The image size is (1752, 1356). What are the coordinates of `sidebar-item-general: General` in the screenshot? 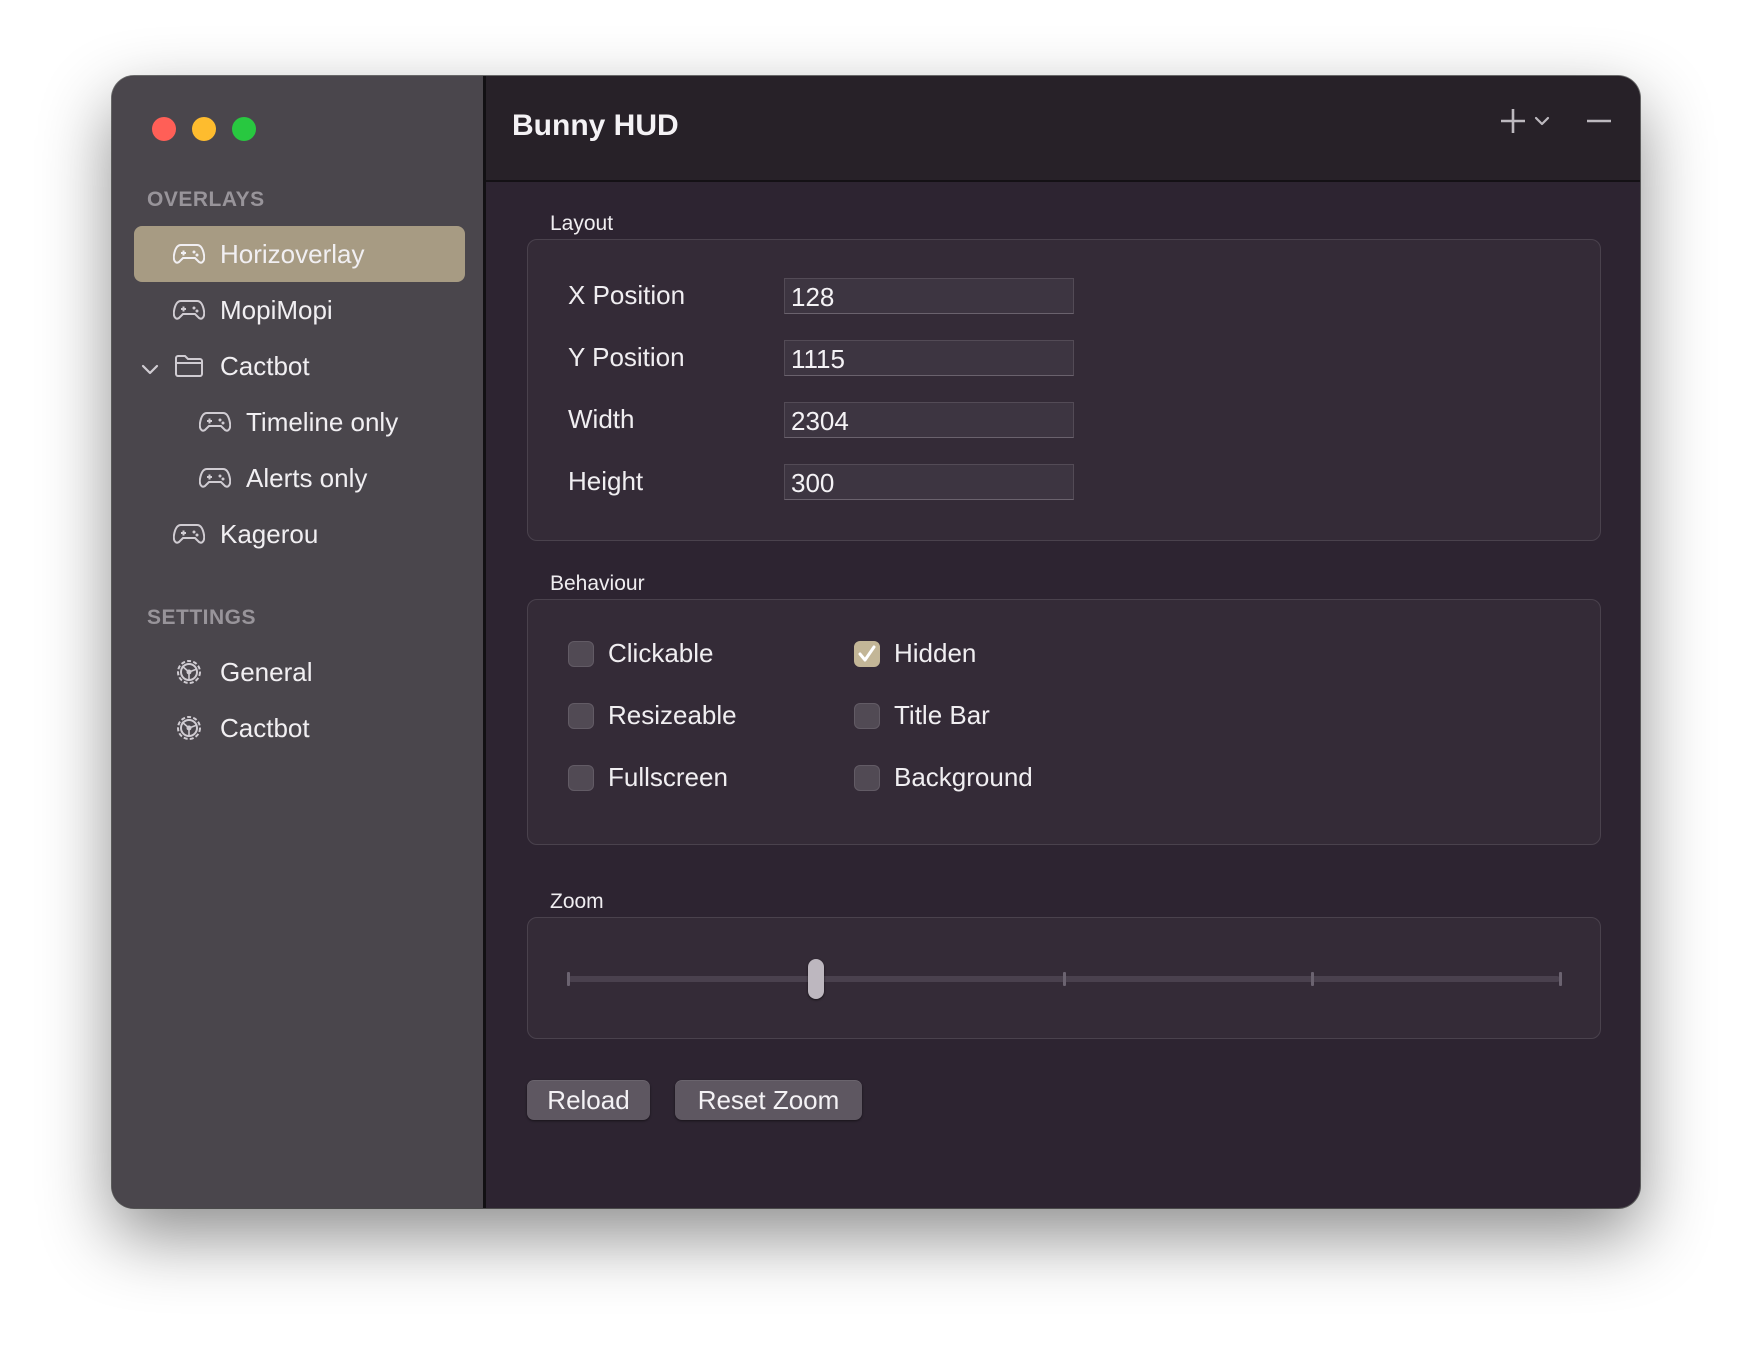 It's located at (242, 672).